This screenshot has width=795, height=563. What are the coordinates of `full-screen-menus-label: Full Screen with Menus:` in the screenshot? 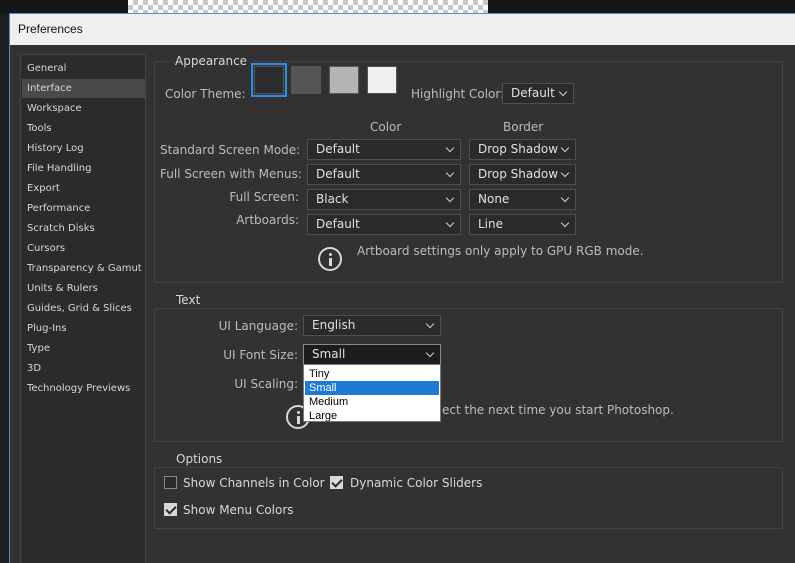 It's located at (231, 174).